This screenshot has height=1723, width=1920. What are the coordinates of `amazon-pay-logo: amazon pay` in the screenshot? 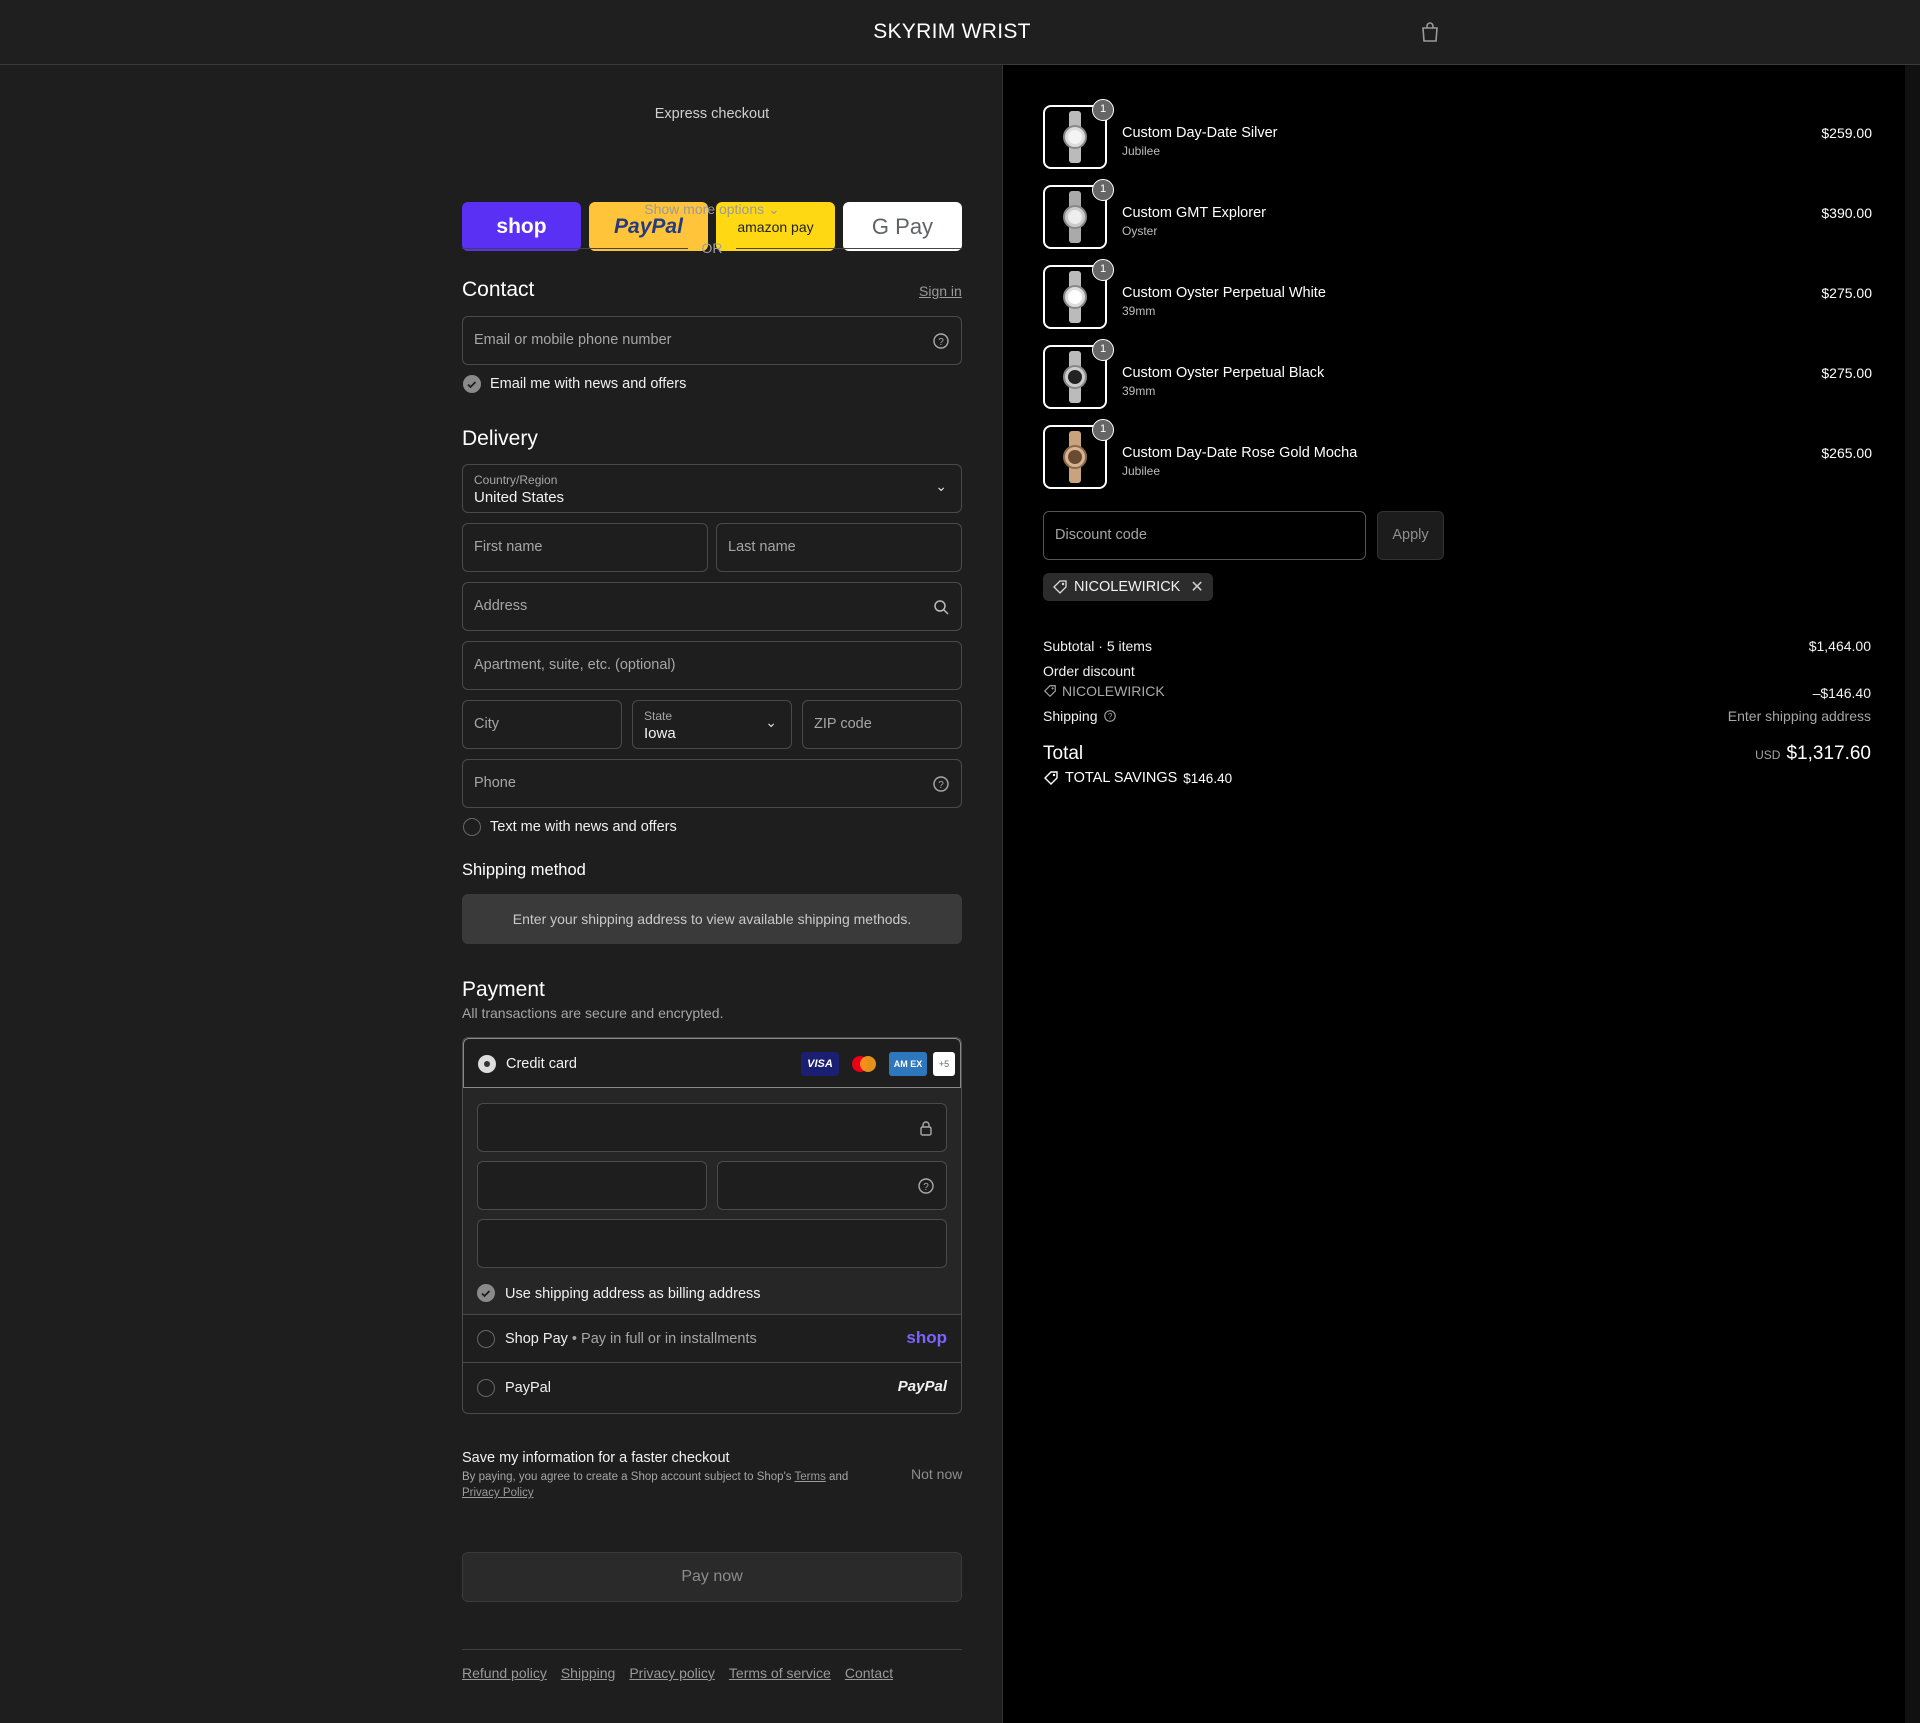 It's located at (775, 226).